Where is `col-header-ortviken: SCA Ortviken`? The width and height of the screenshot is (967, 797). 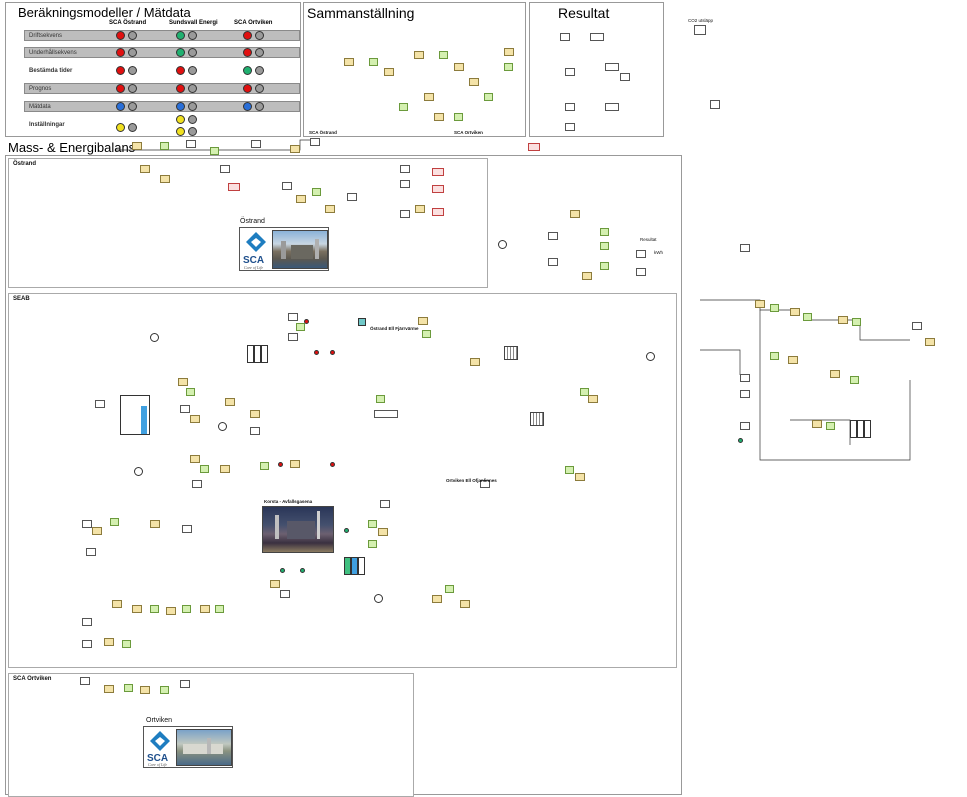 col-header-ortviken: SCA Ortviken is located at coordinates (253, 23).